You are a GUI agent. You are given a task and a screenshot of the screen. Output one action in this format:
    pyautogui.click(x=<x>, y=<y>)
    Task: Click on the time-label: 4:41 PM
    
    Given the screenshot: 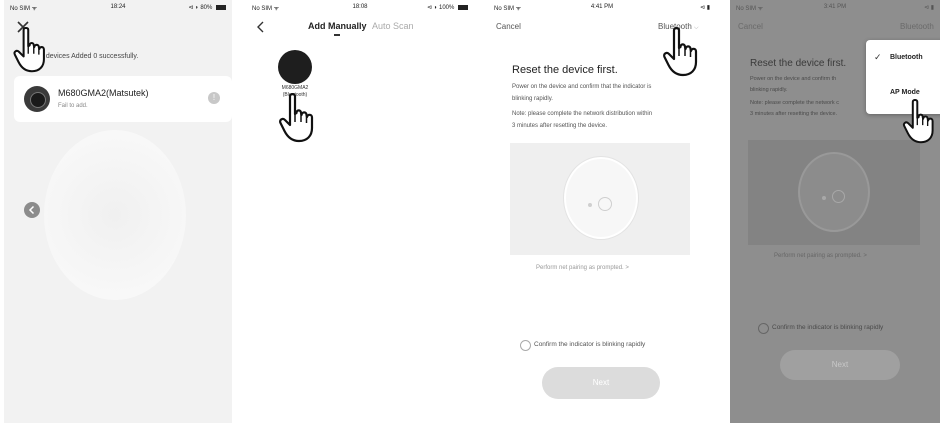 What is the action you would take?
    pyautogui.click(x=602, y=7)
    